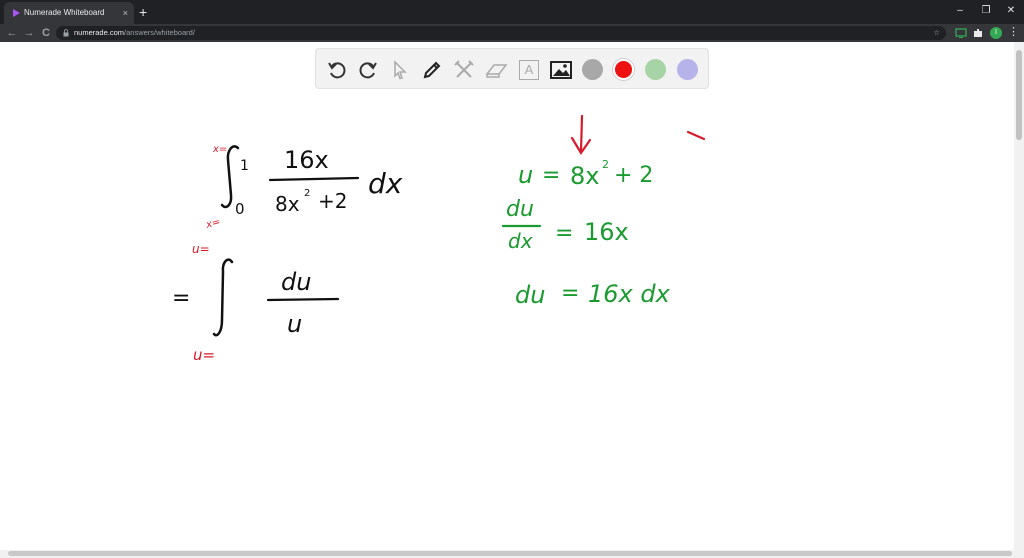 Image resolution: width=1024 pixels, height=558 pixels. I want to click on derivative-equals: =, so click(564, 233).